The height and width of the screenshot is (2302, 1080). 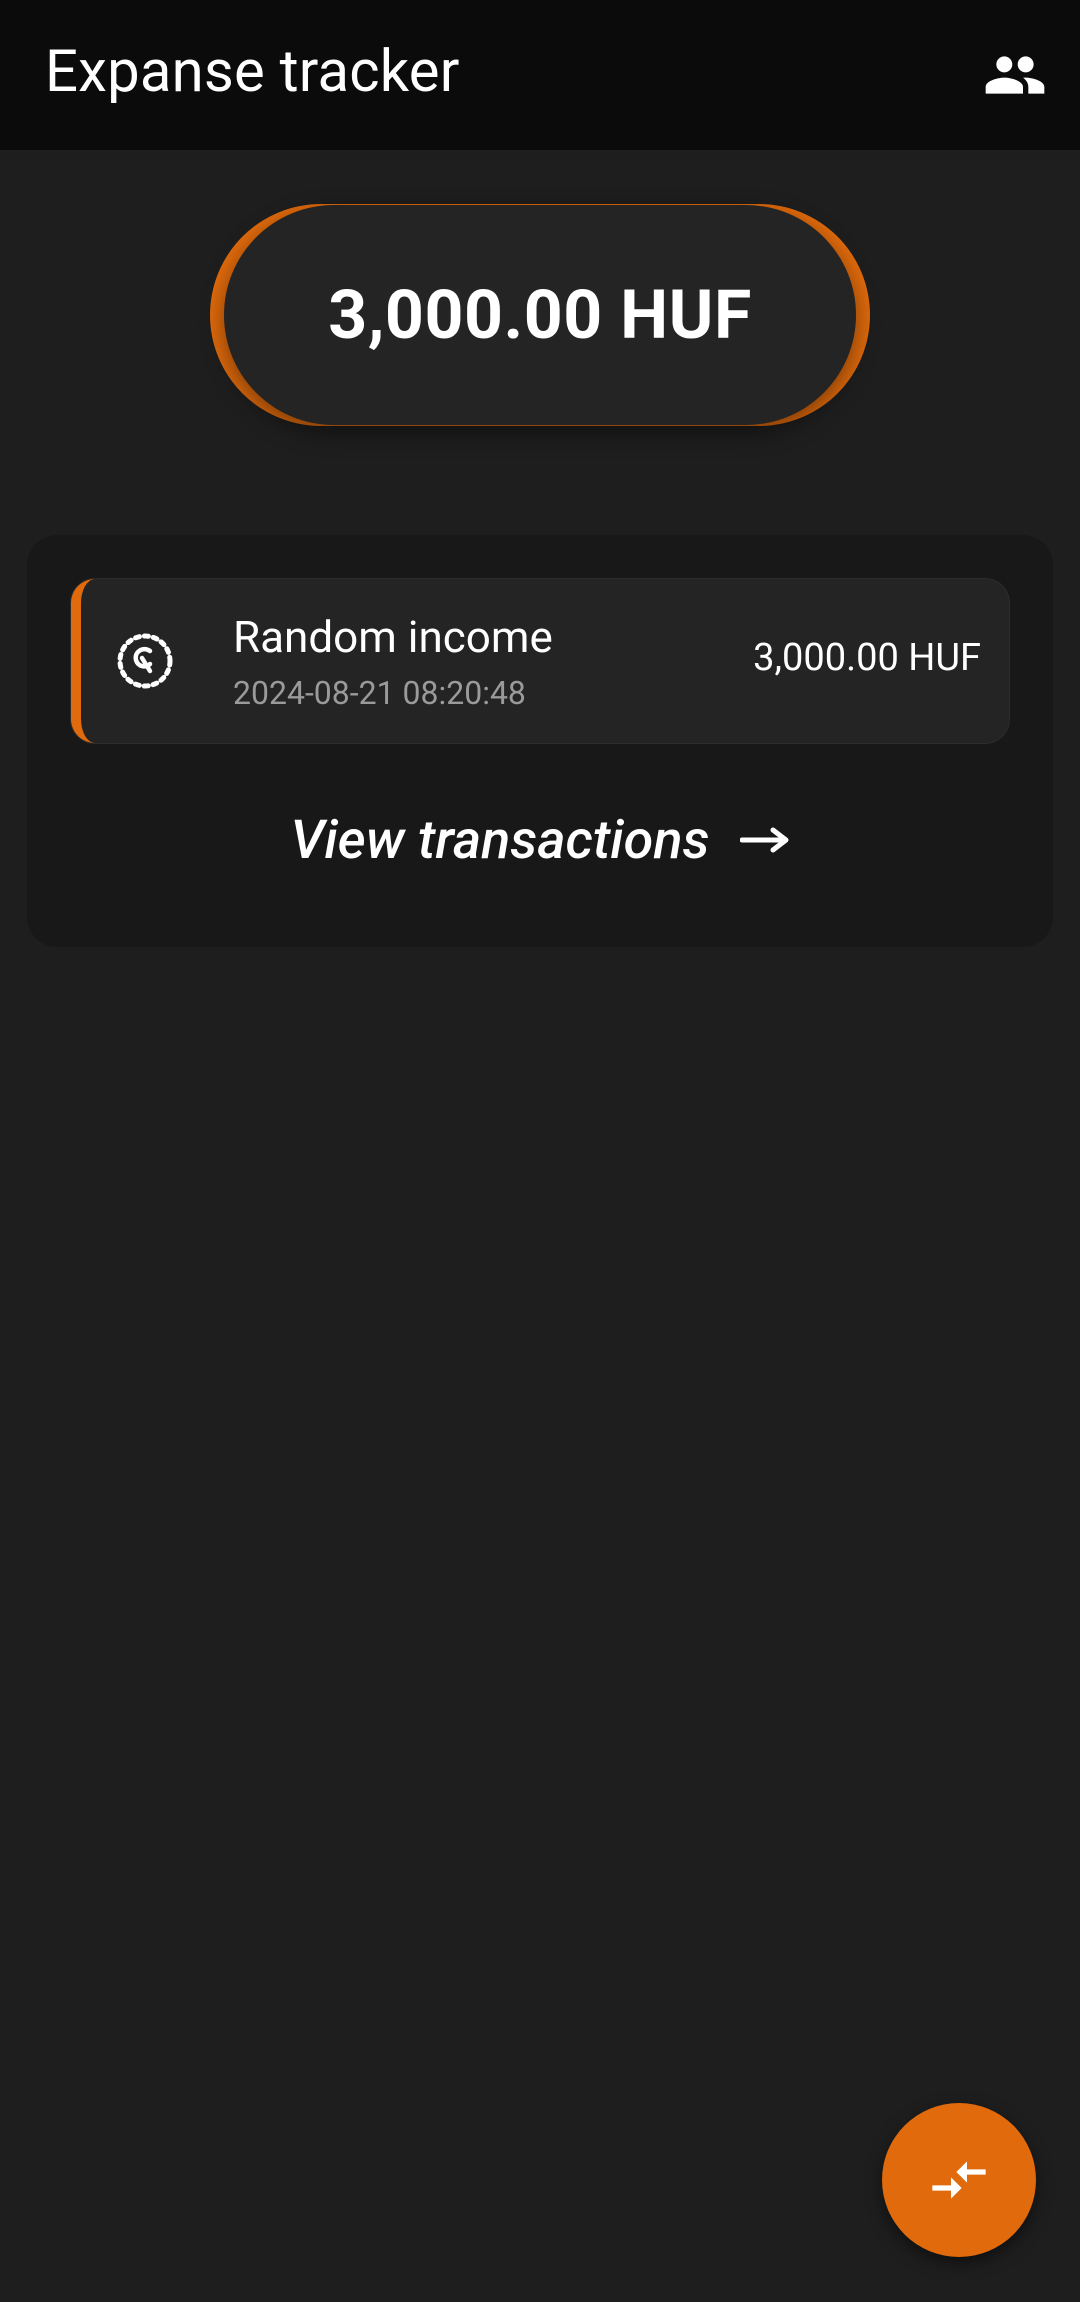 I want to click on profiles-button, so click(x=1015, y=75).